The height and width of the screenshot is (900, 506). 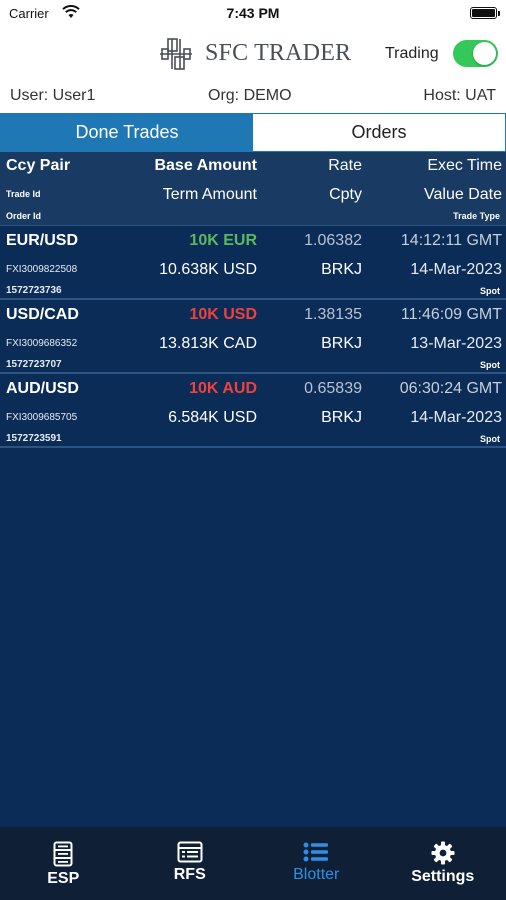 What do you see at coordinates (24, 216) in the screenshot?
I see `col-order-id: Order Id` at bounding box center [24, 216].